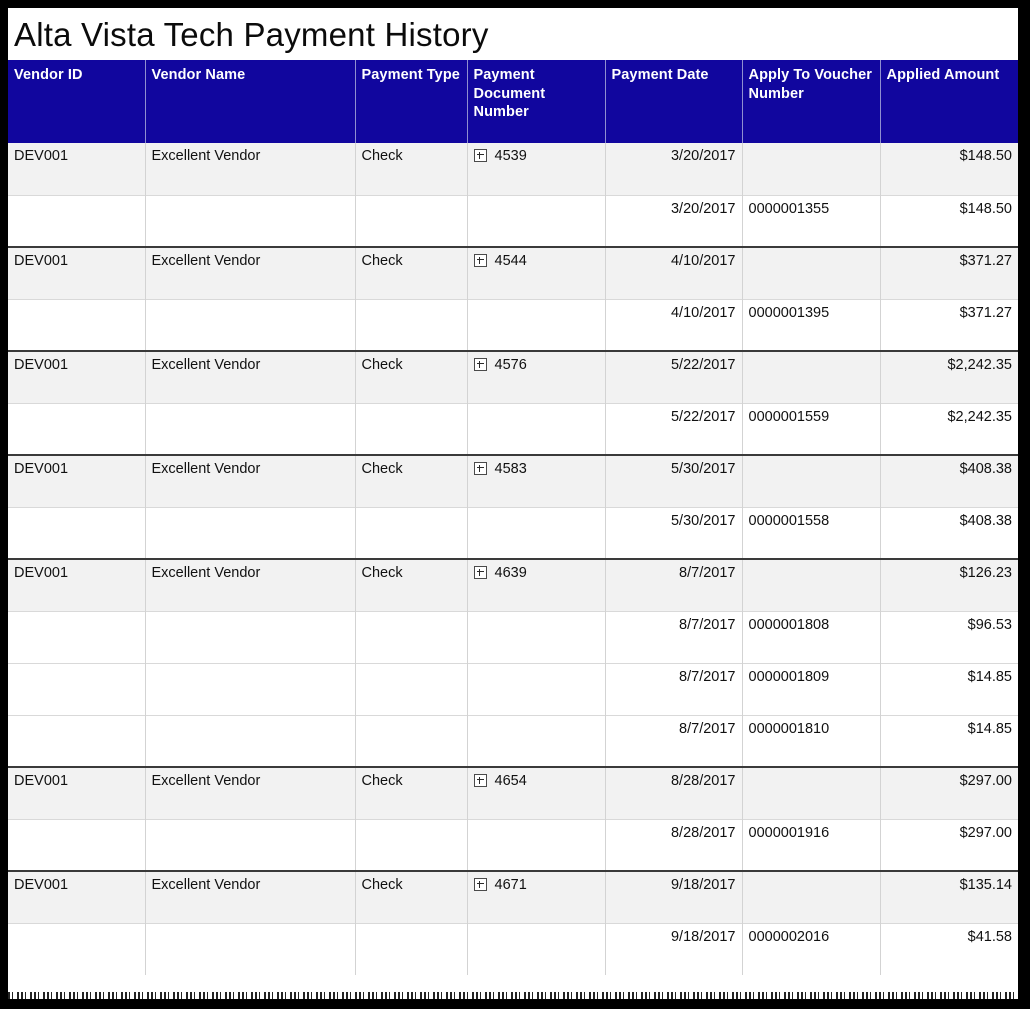 The image size is (1030, 1009). I want to click on cell-payment-document-number: 4639, so click(536, 584).